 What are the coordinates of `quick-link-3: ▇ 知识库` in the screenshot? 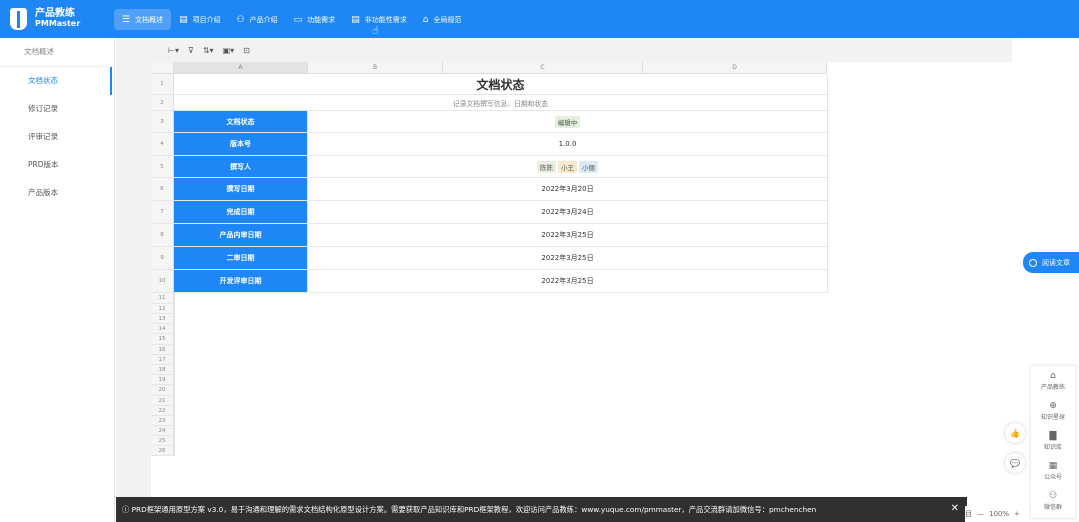 It's located at (1053, 441).